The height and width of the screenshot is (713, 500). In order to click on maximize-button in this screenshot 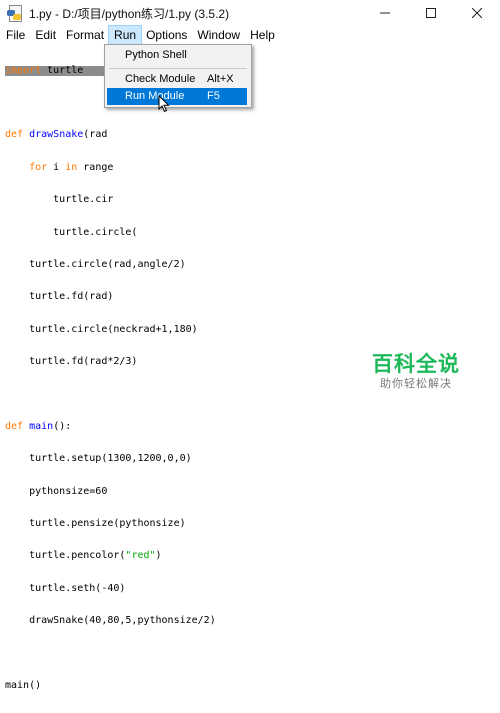, I will do `click(431, 13)`.